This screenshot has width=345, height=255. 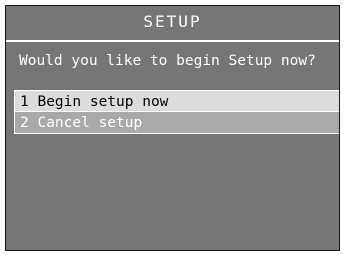 What do you see at coordinates (167, 61) in the screenshot?
I see `setup-prompt: Would you like to begin Setup now?` at bounding box center [167, 61].